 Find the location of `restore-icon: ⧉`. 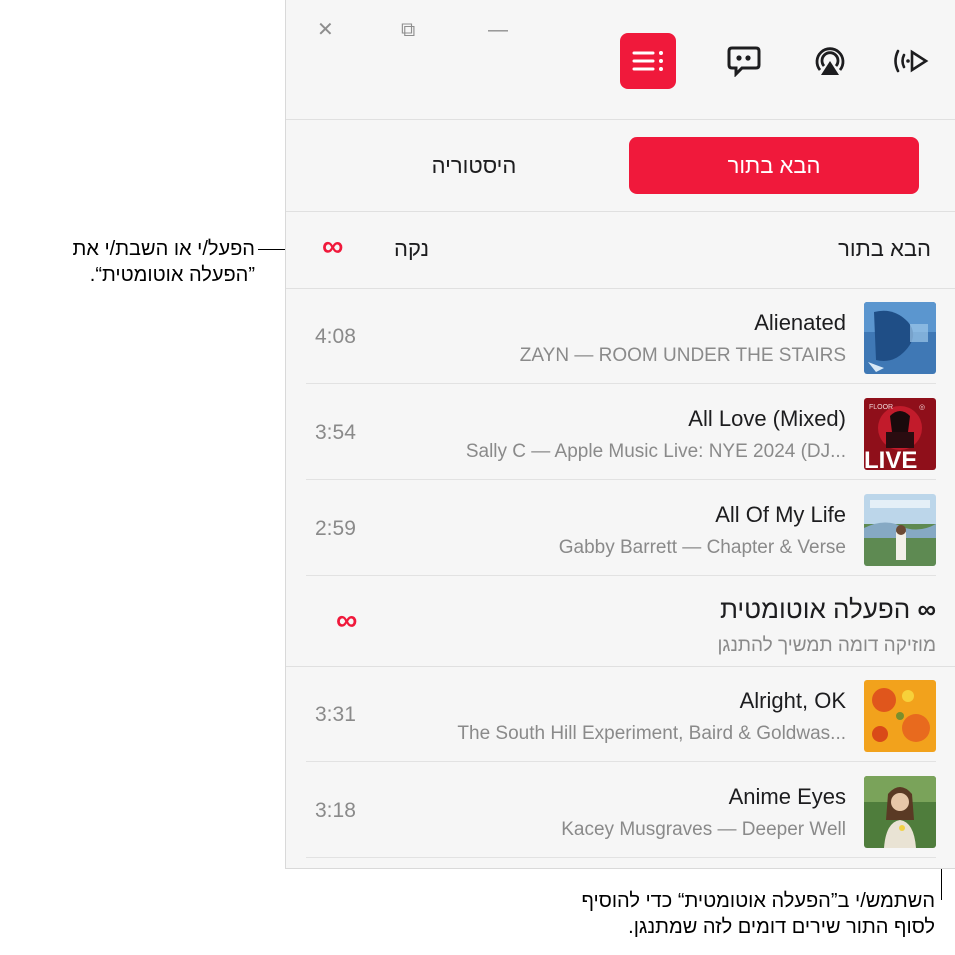

restore-icon: ⧉ is located at coordinates (408, 30).